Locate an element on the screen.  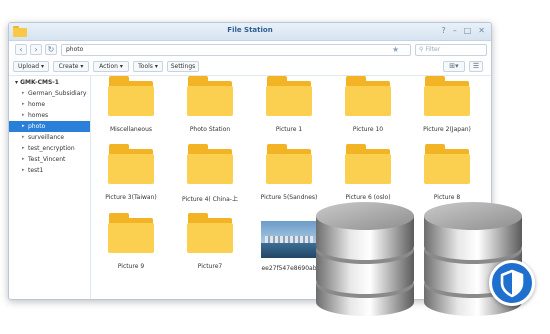
folder-picture-5-sandnes: Picture 5(Sandnes) is located at coordinates (289, 172).